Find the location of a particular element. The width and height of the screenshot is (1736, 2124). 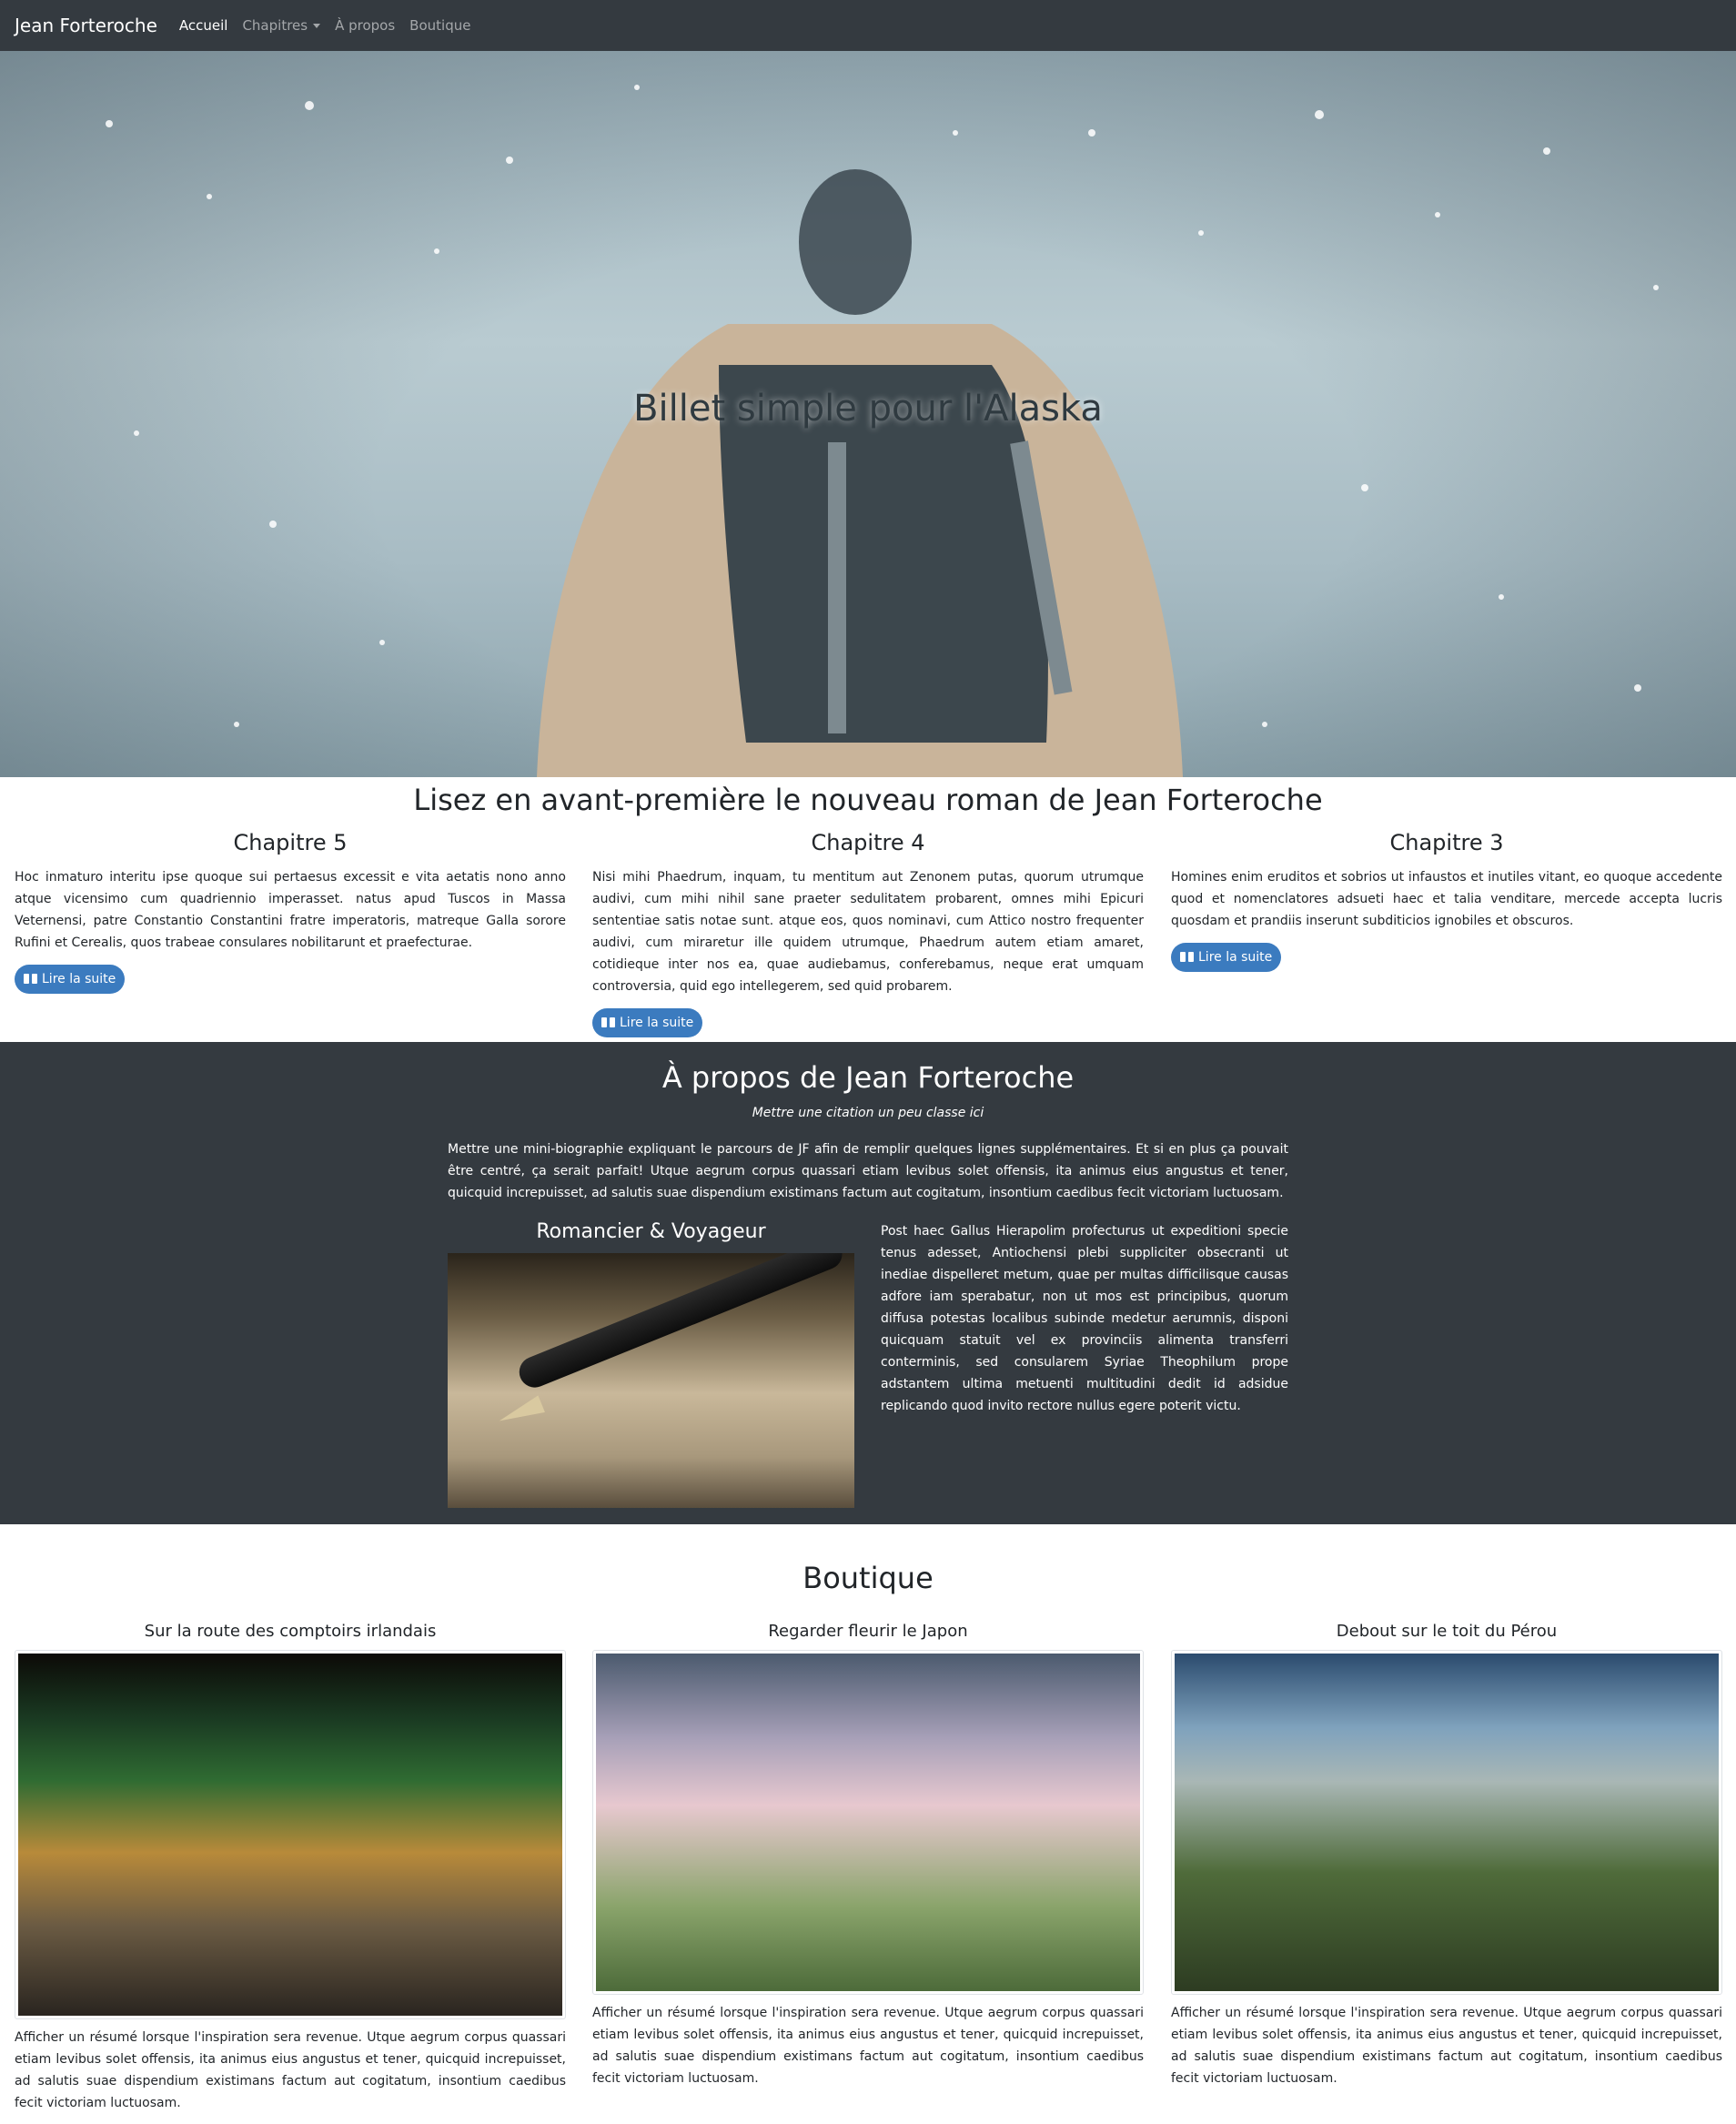

shop-item-title: Regarder fleurir le Japon is located at coordinates (868, 1631).